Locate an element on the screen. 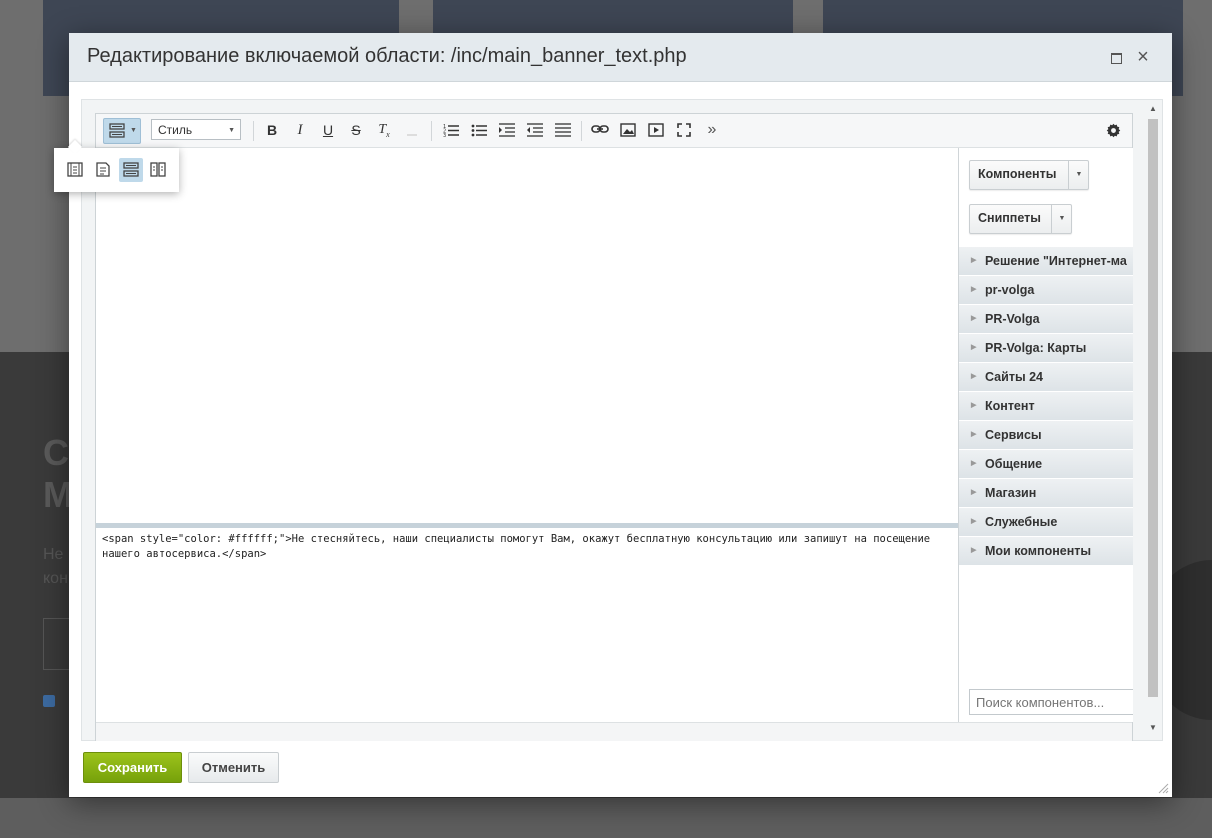 This screenshot has height=838, width=1212. editor-toolbar: ▼ Стиль ▼ B I U S Tx 123 » is located at coordinates (614, 131).